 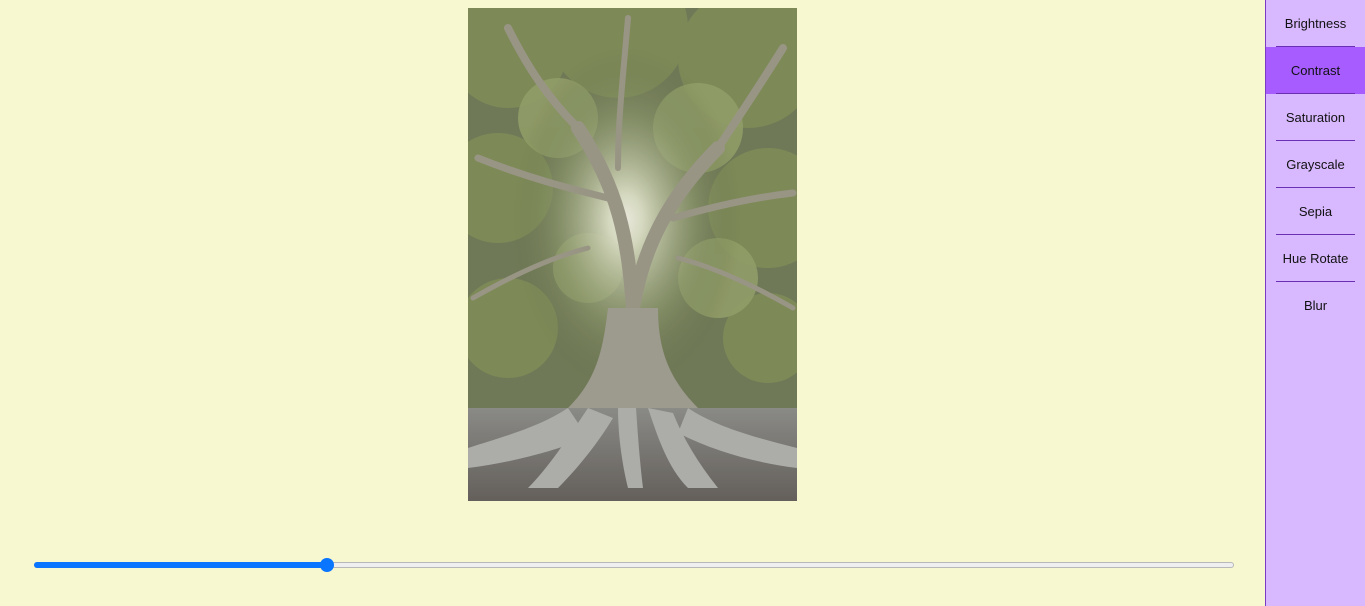 I want to click on slider-fill, so click(x=180, y=565).